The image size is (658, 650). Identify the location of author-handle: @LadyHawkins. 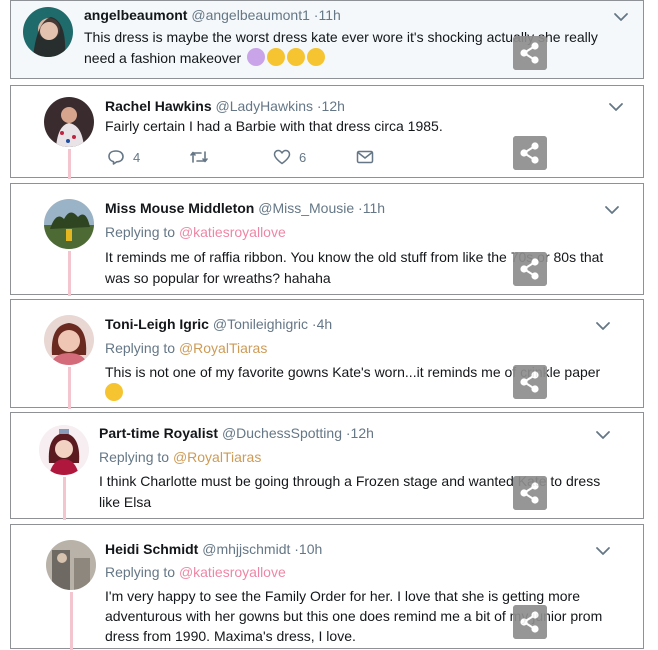
(264, 106).